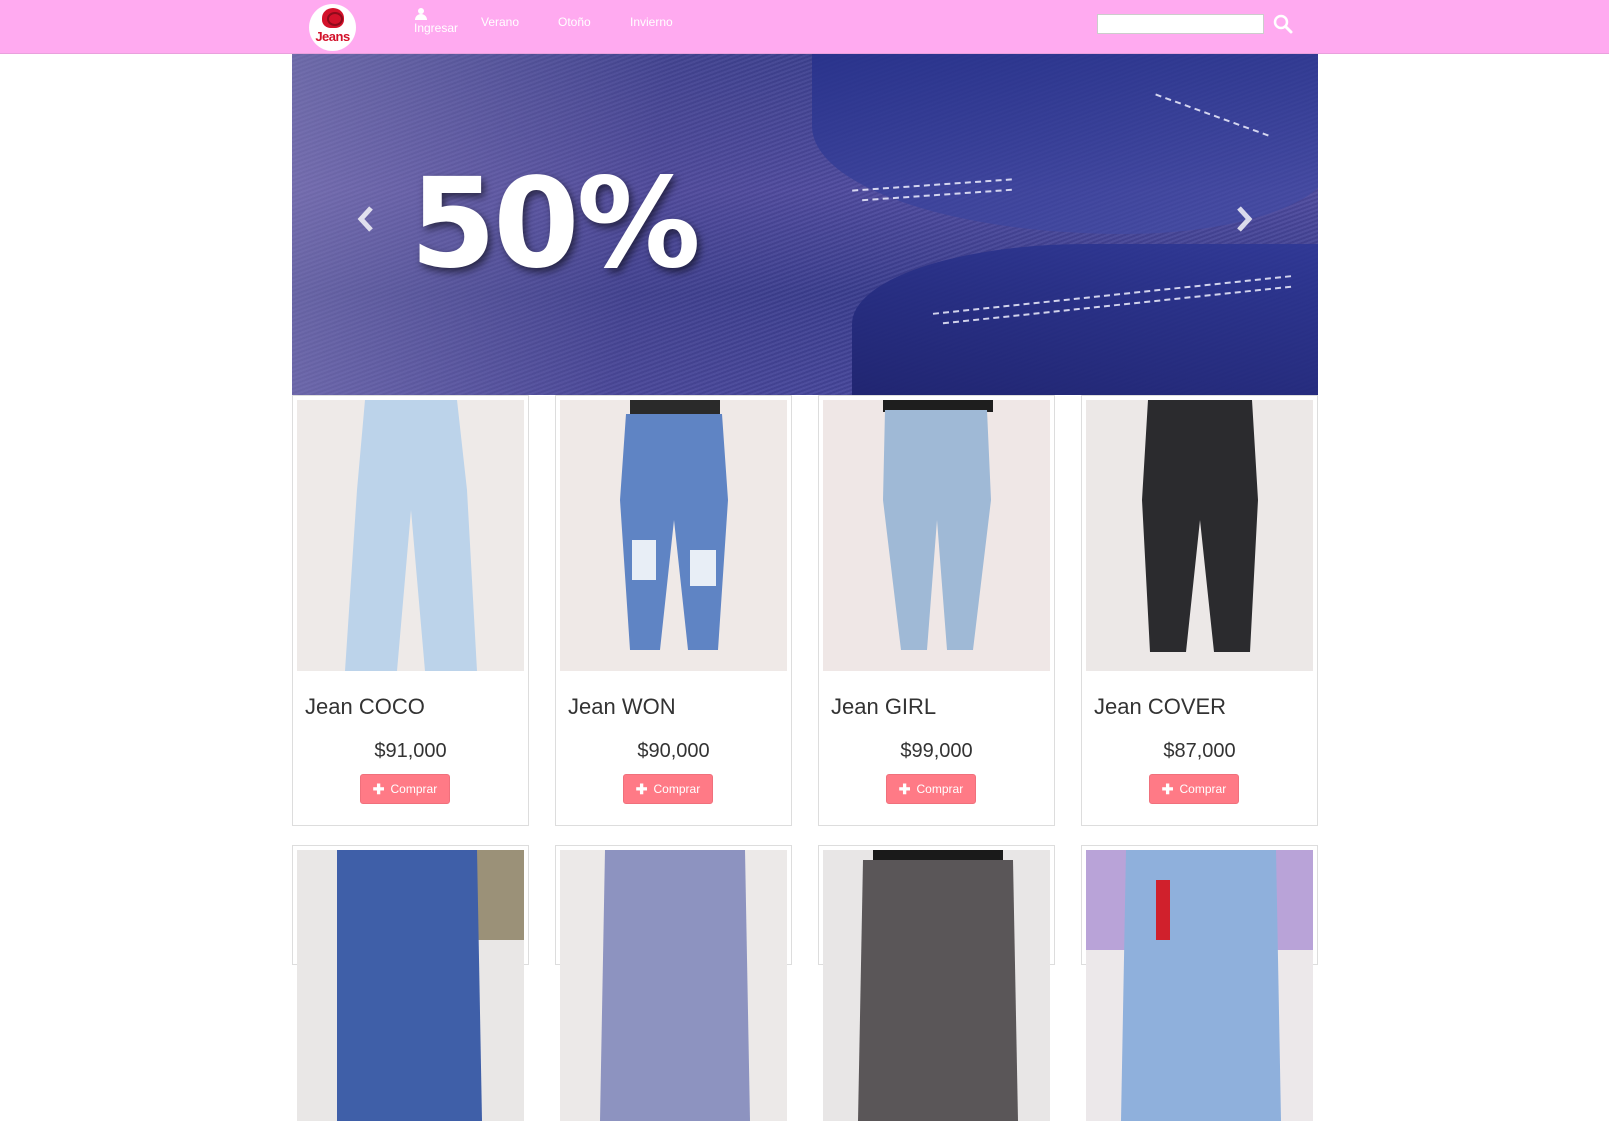 This screenshot has height=1121, width=1609. I want to click on chevron-right-icon, so click(1245, 219).